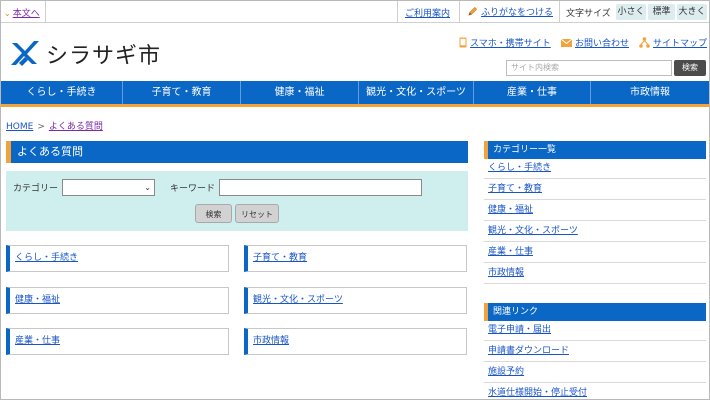 This screenshot has height=400, width=710. I want to click on sidebar-category-item: 観光・文化・スポーツ, so click(595, 231).